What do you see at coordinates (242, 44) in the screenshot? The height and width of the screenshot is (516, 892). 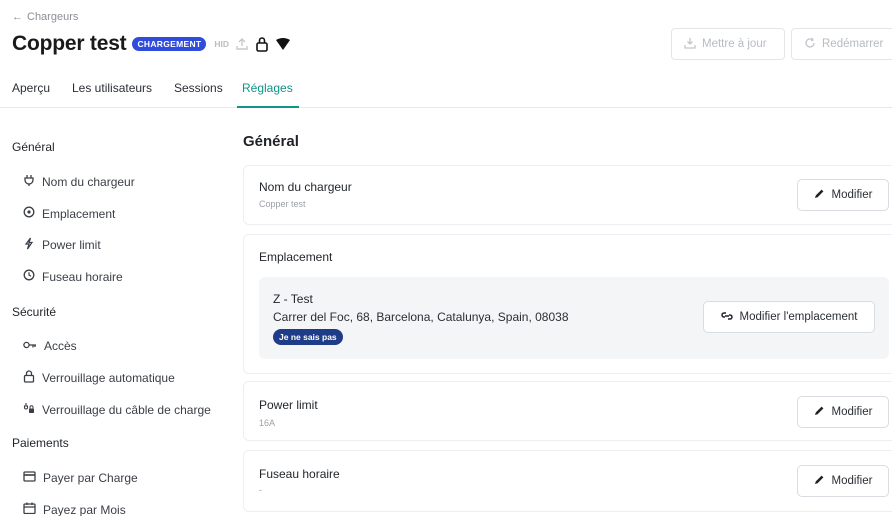 I see `firmware-upload-icon` at bounding box center [242, 44].